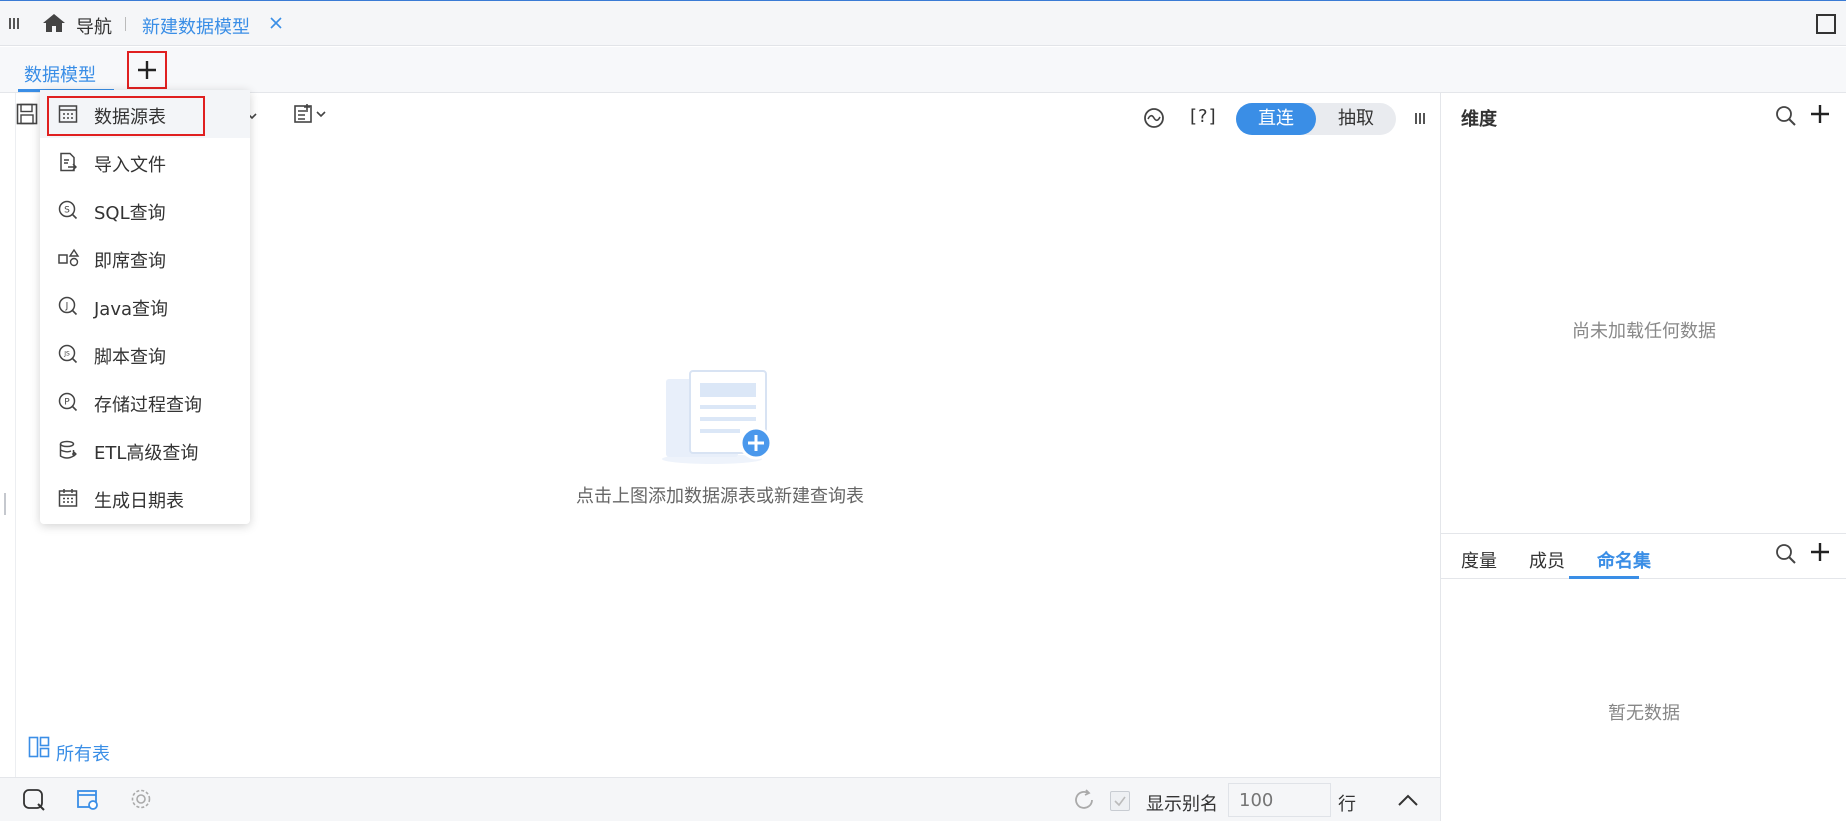  Describe the element at coordinates (94, 26) in the screenshot. I see `nav-tab-label: 导航` at that location.